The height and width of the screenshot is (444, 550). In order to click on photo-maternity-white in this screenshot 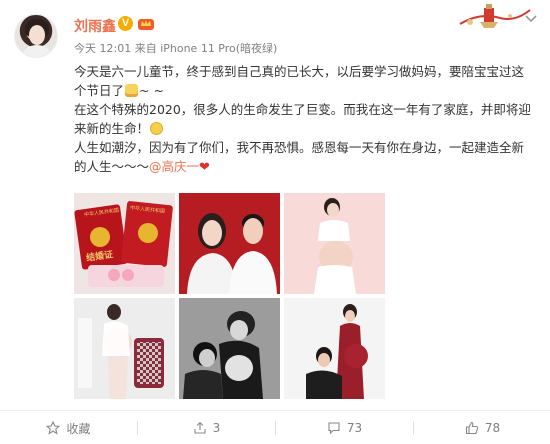, I will do `click(334, 243)`.